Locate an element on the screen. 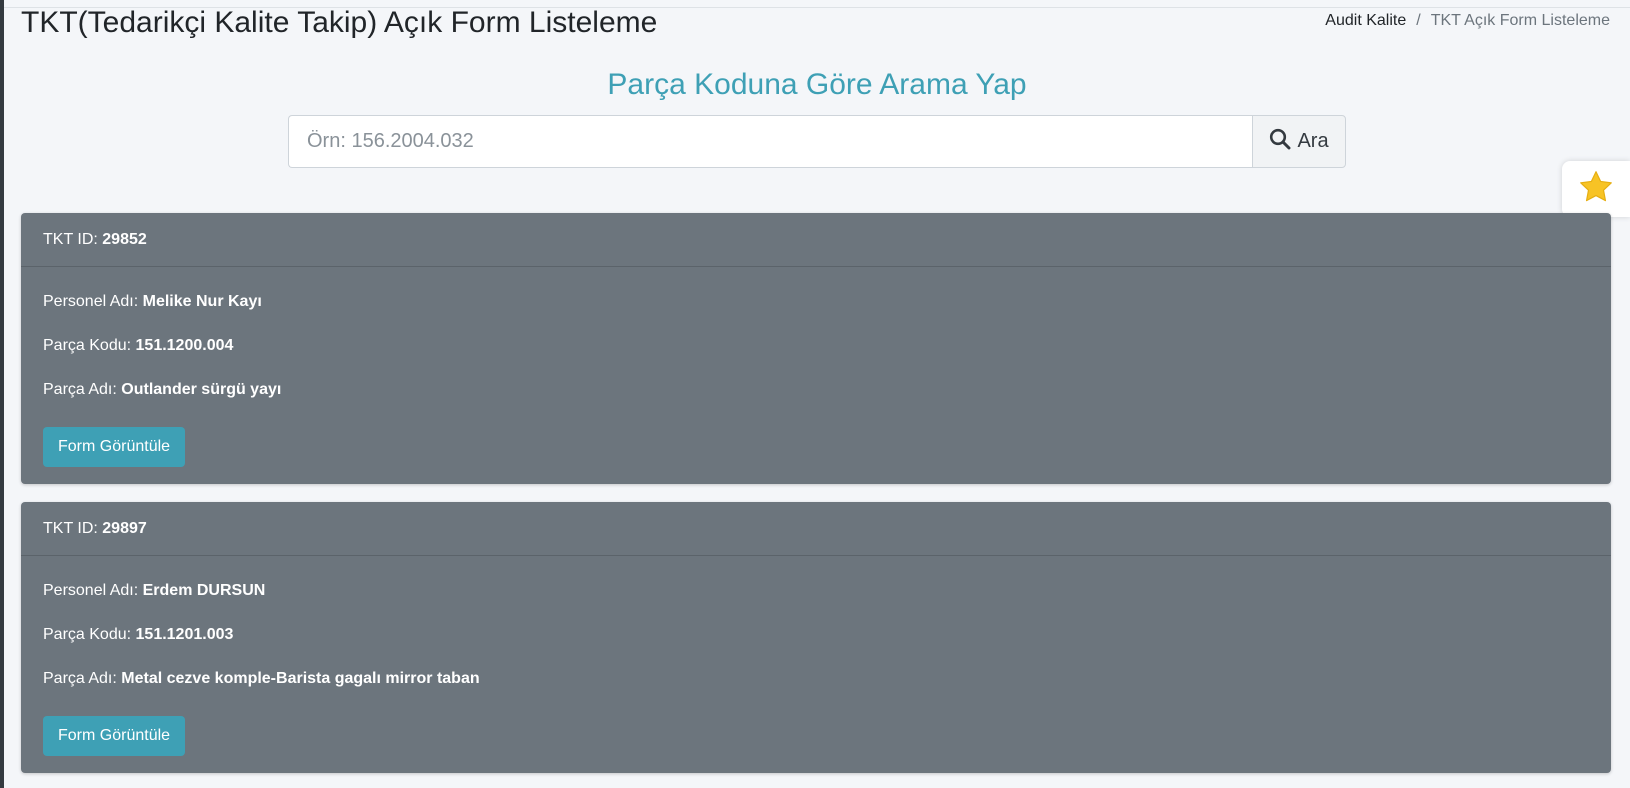 The width and height of the screenshot is (1630, 788). part-code-search-input is located at coordinates (770, 141).